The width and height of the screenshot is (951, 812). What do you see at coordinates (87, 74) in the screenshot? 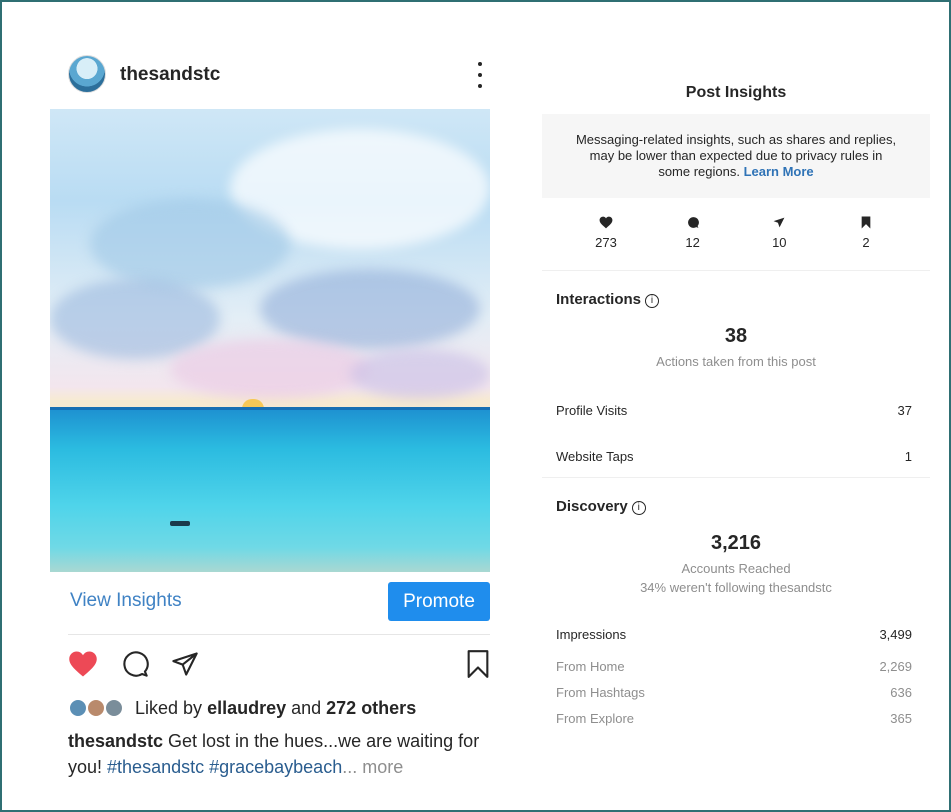
I see `avatar` at bounding box center [87, 74].